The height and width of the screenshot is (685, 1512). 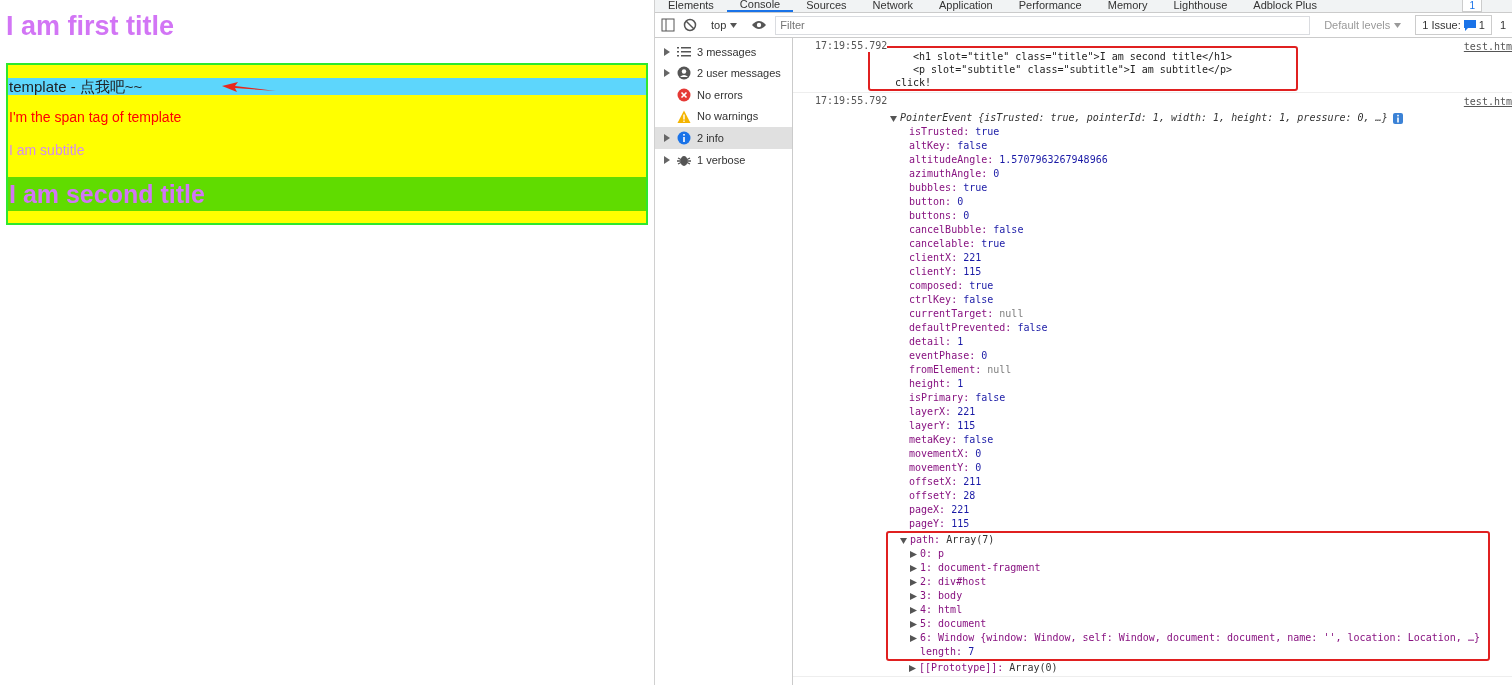 What do you see at coordinates (939, 216) in the screenshot?
I see `property-line: buttons: 0` at bounding box center [939, 216].